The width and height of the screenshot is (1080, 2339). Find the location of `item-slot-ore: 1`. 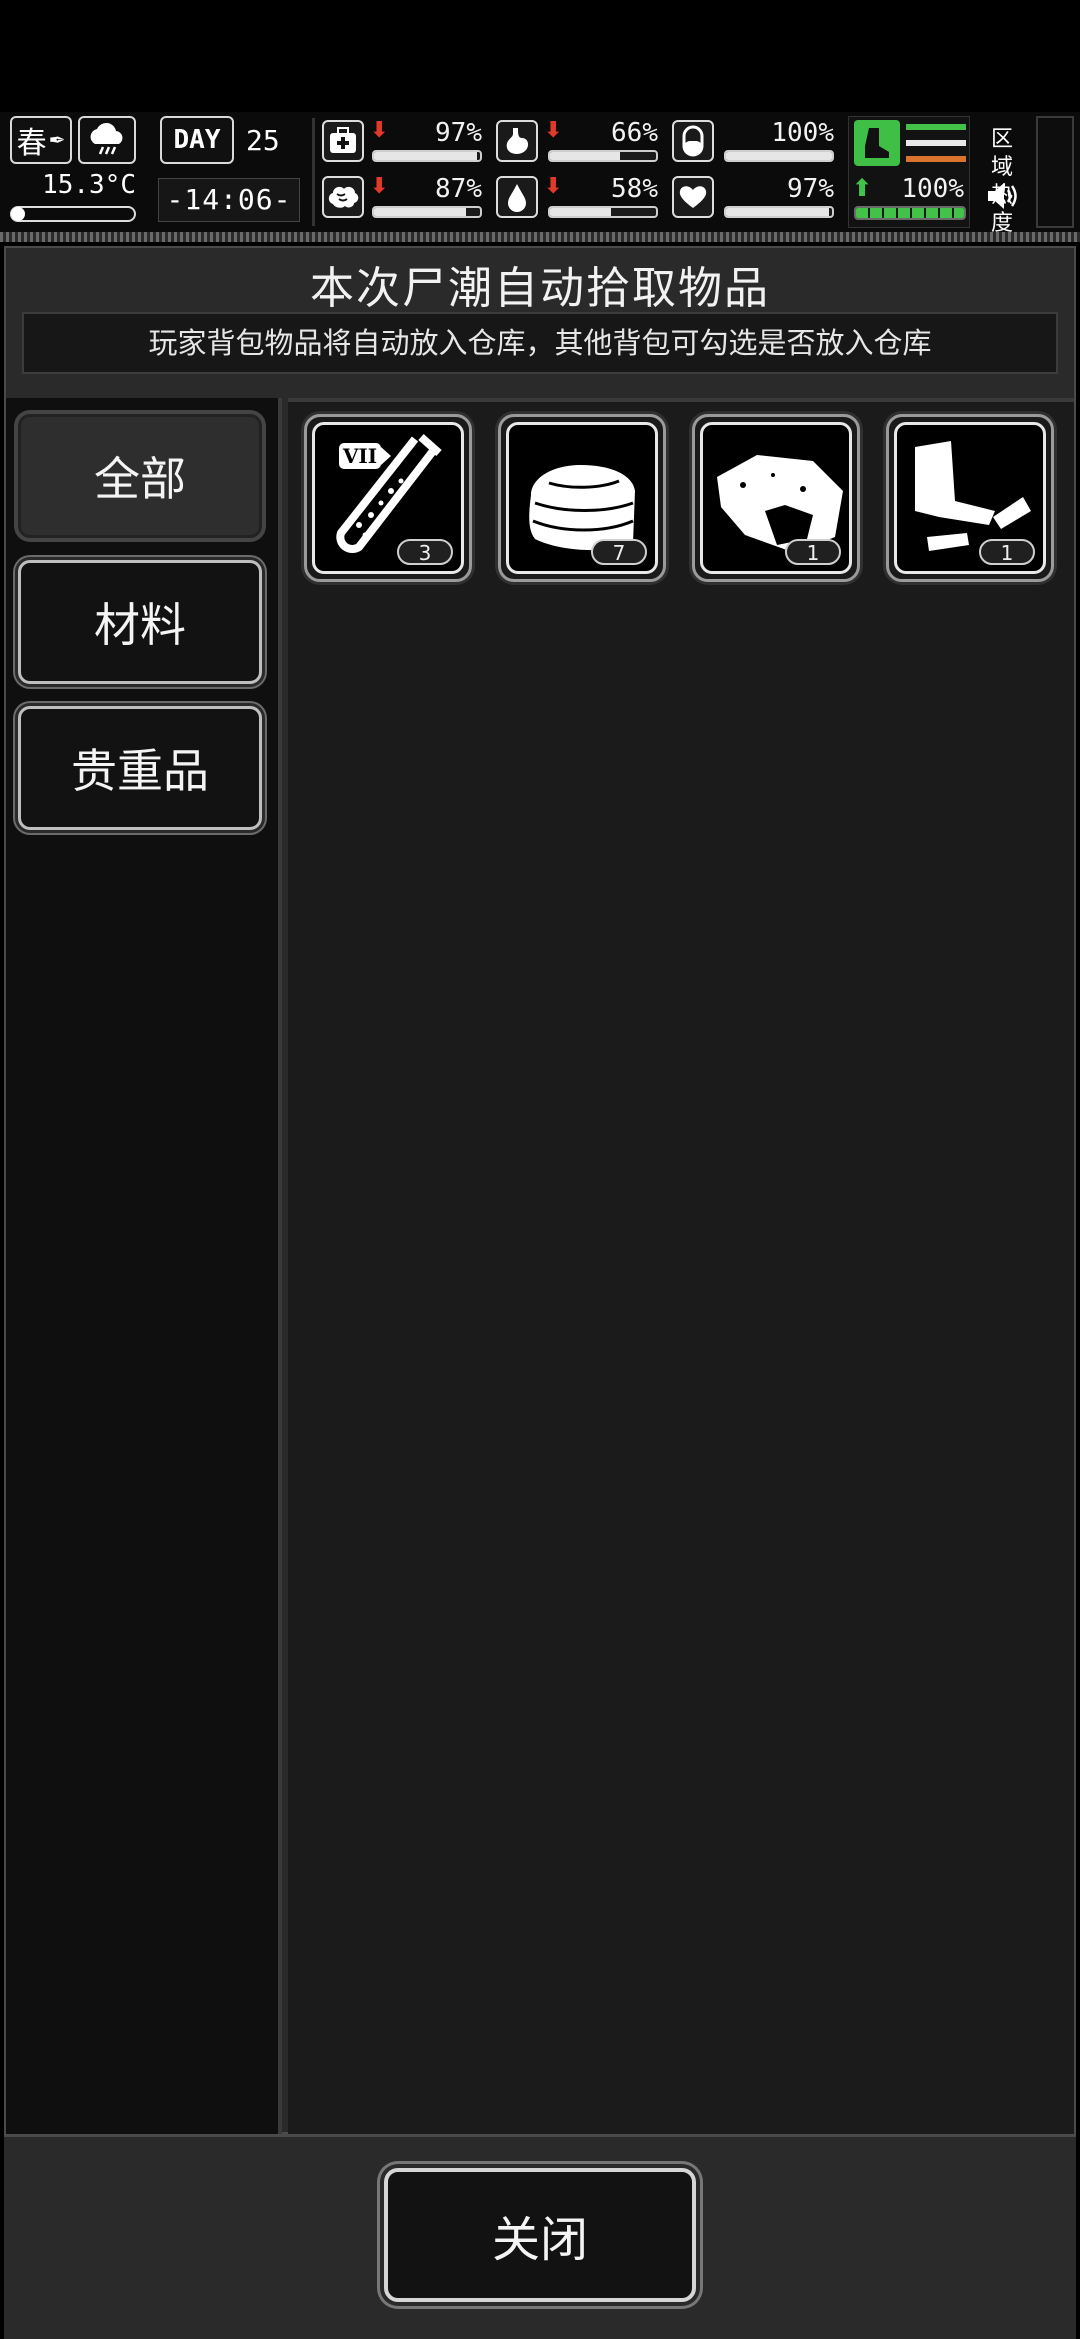

item-slot-ore: 1 is located at coordinates (776, 498).